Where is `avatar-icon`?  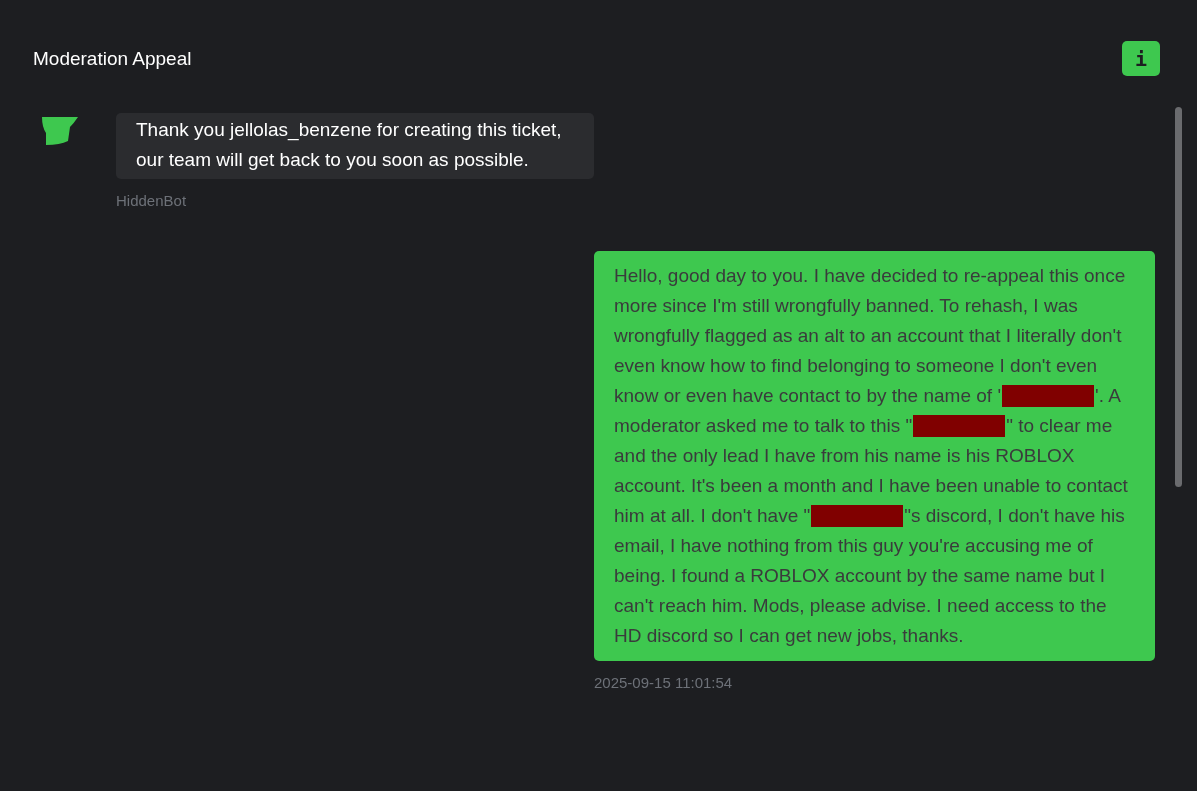 avatar-icon is located at coordinates (60, 132).